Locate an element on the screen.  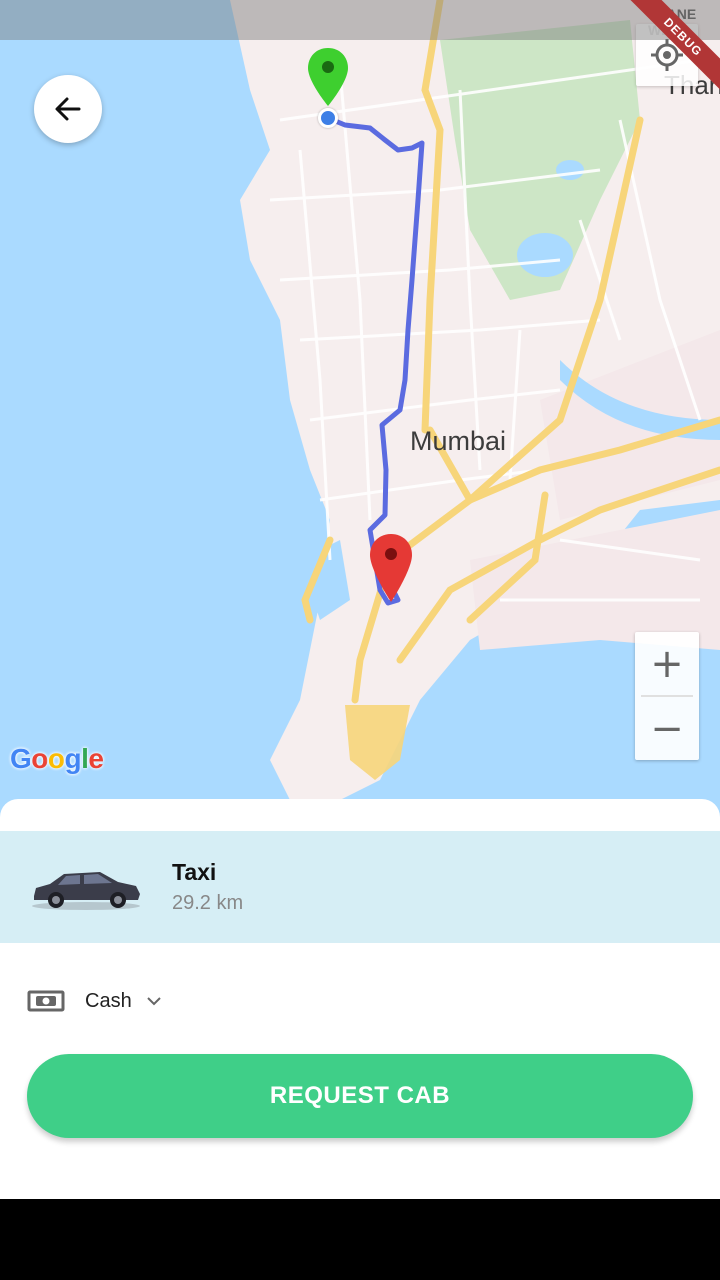
zoom-out-button: − is located at coordinates (667, 728).